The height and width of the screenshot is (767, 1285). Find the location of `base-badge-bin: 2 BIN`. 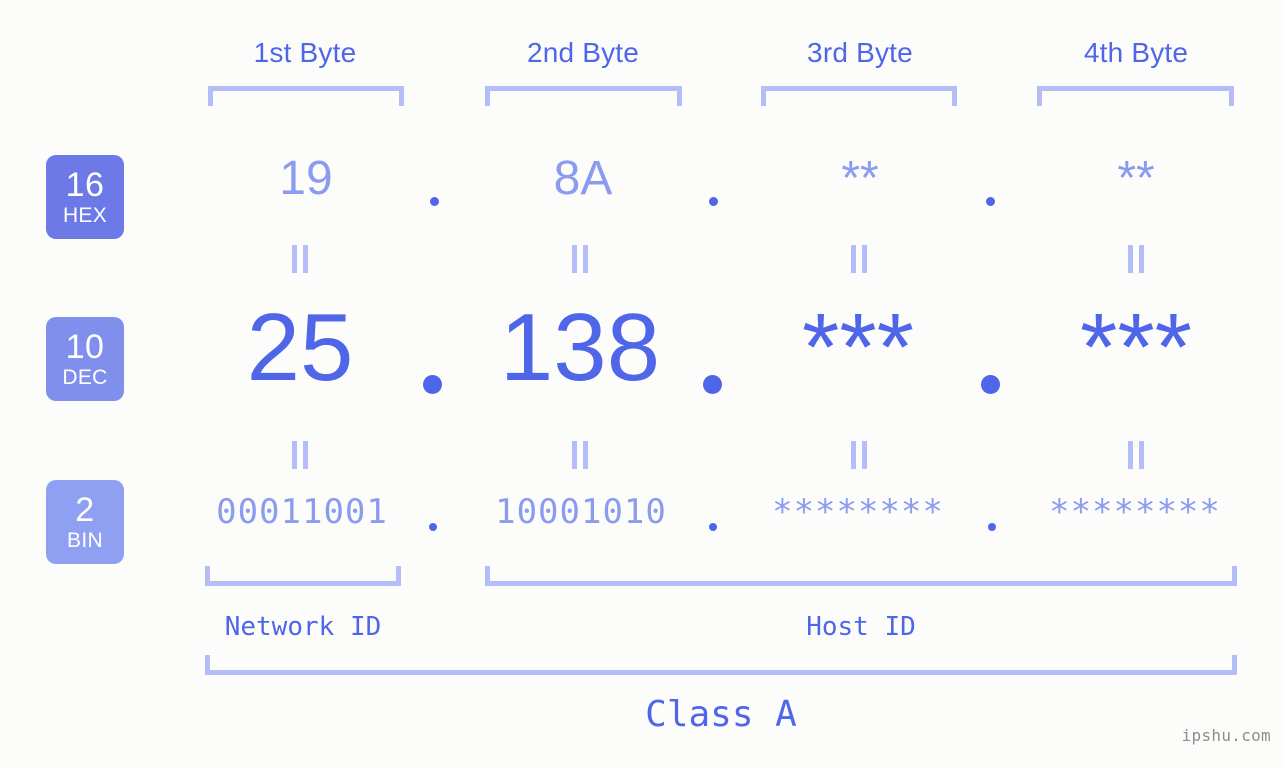

base-badge-bin: 2 BIN is located at coordinates (85, 522).